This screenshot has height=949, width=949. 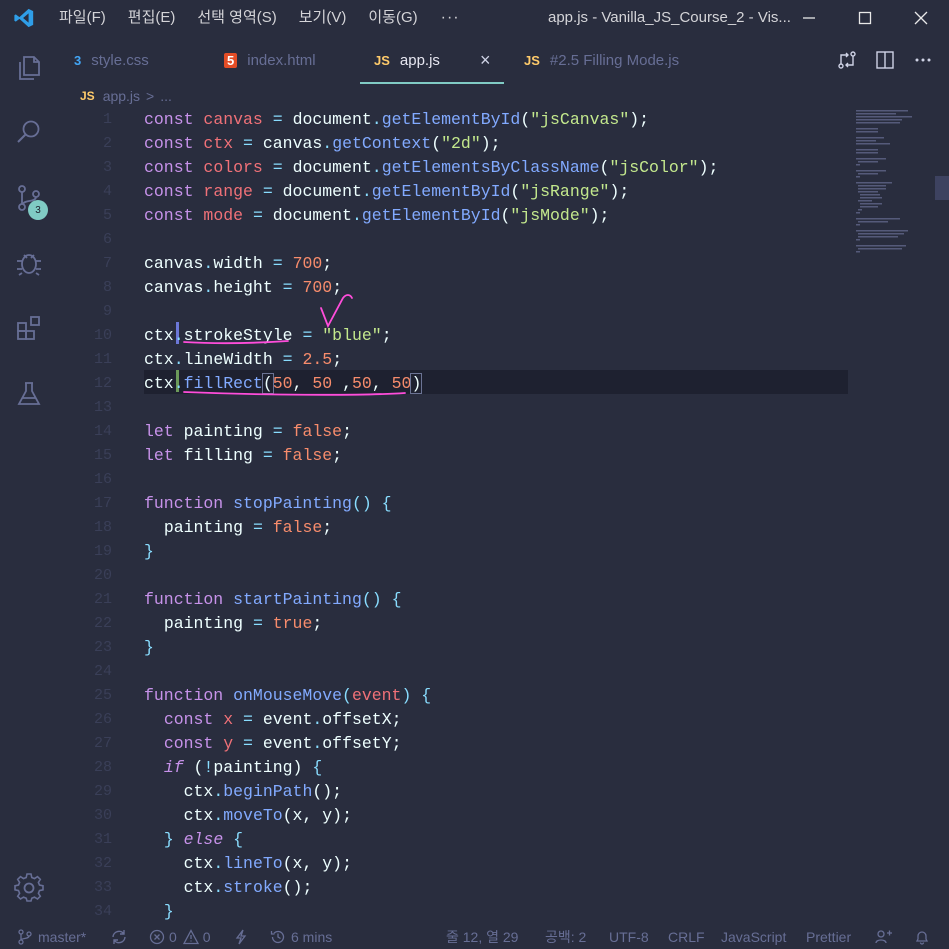 What do you see at coordinates (312, 936) in the screenshot?
I see `elapsed-time: 6 mins` at bounding box center [312, 936].